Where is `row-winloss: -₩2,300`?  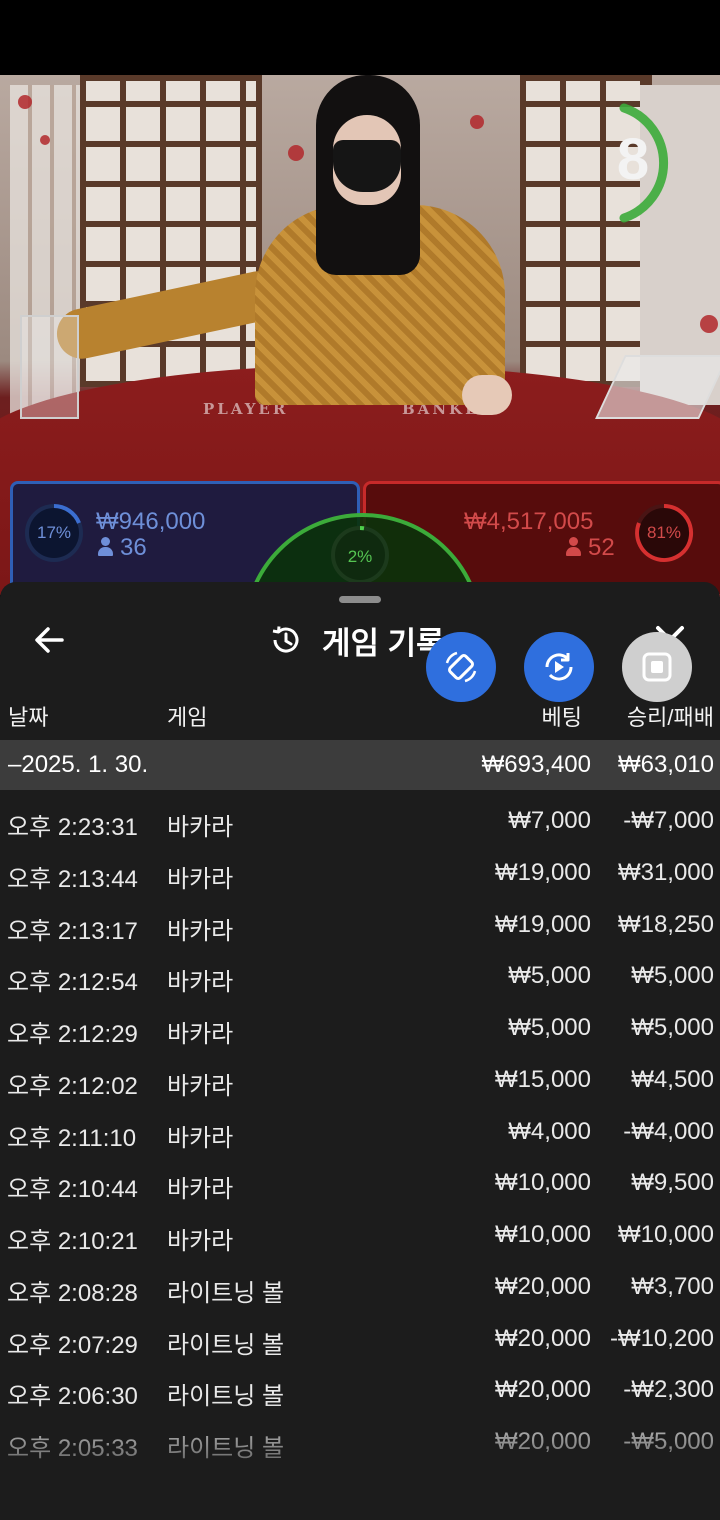
row-winloss: -₩2,300 is located at coordinates (668, 1390).